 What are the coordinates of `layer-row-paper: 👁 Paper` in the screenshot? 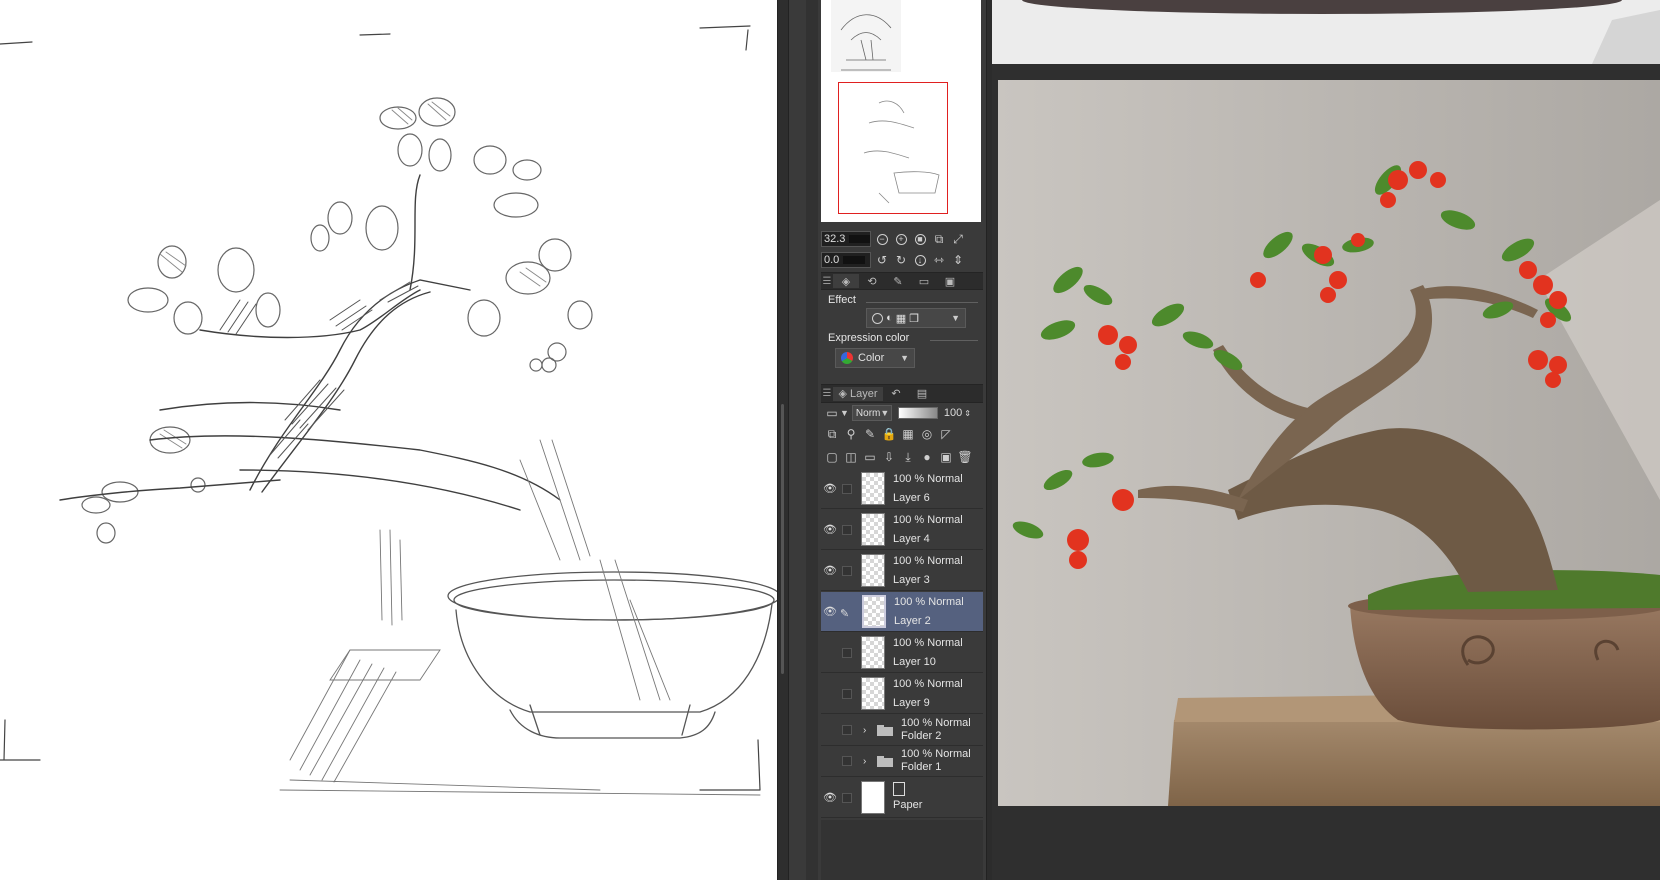 It's located at (902, 798).